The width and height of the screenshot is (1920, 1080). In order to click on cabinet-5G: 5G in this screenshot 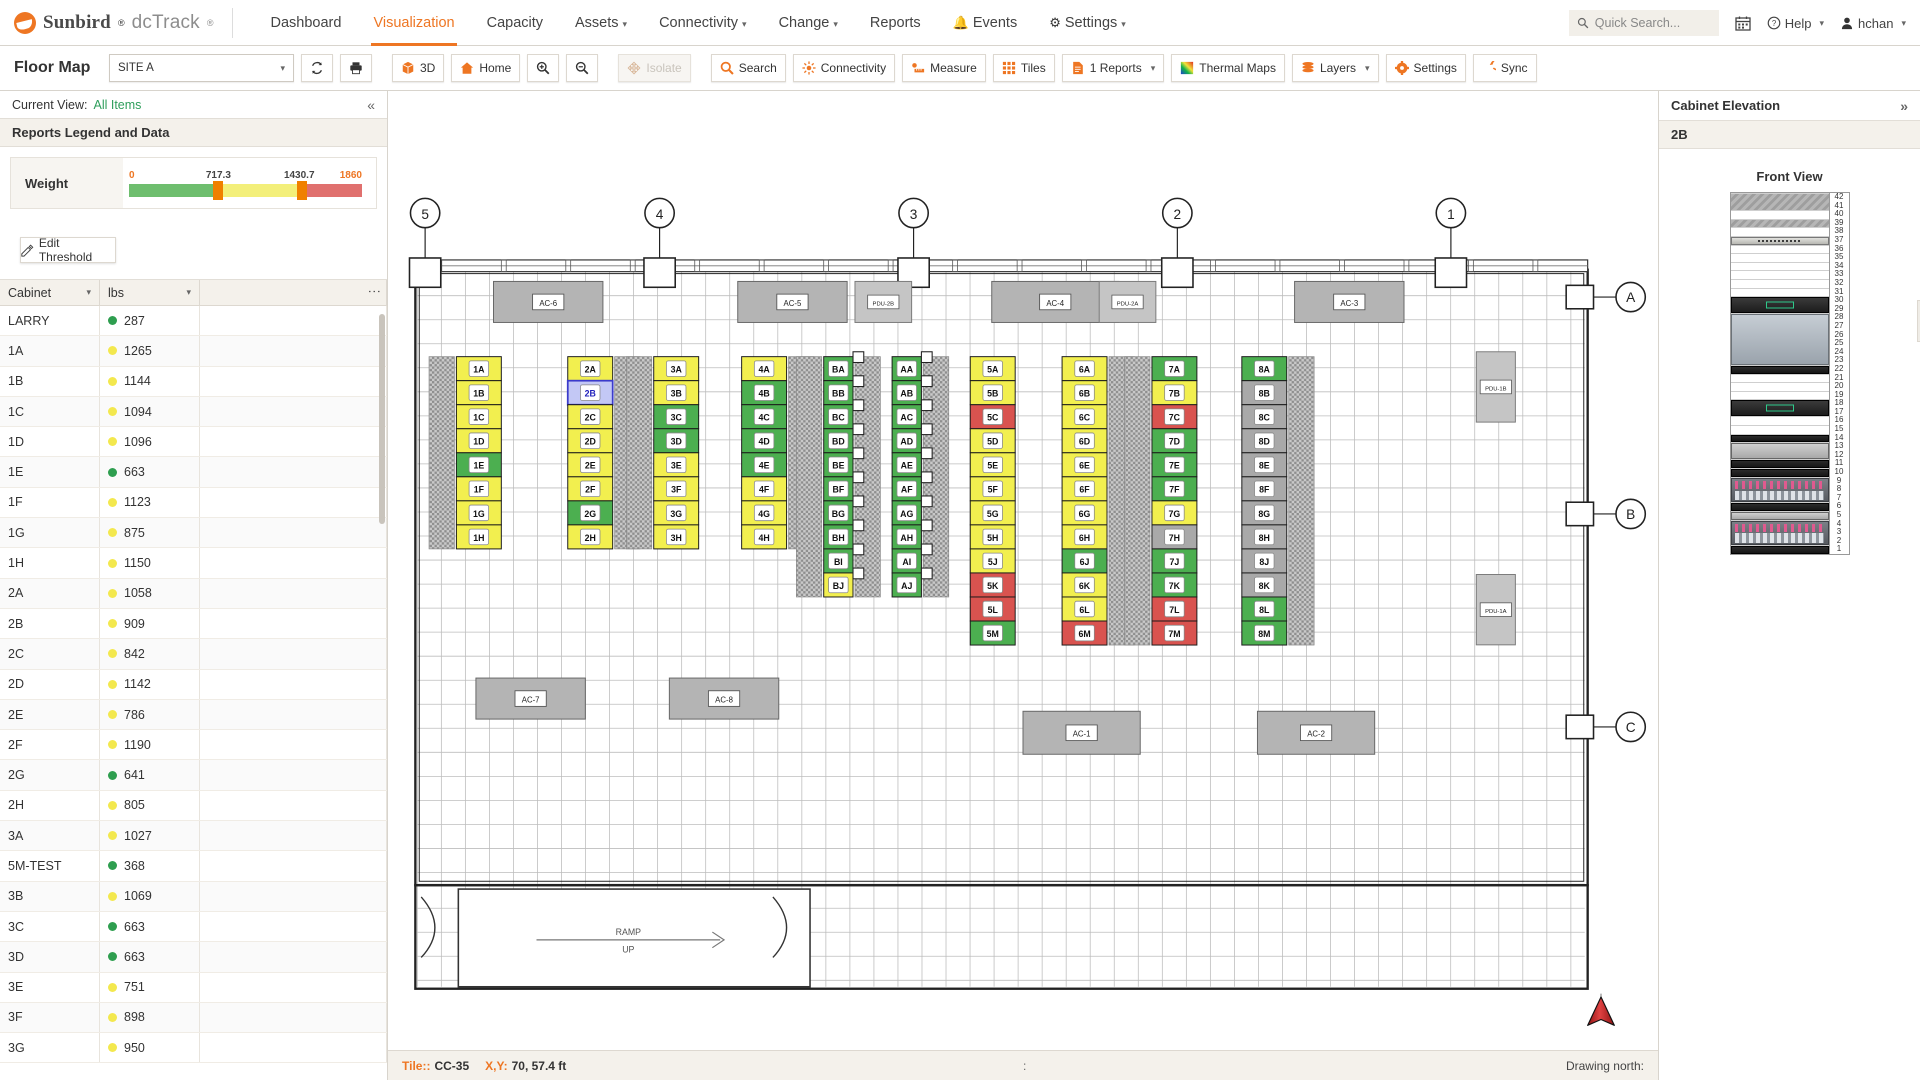, I will do `click(992, 513)`.